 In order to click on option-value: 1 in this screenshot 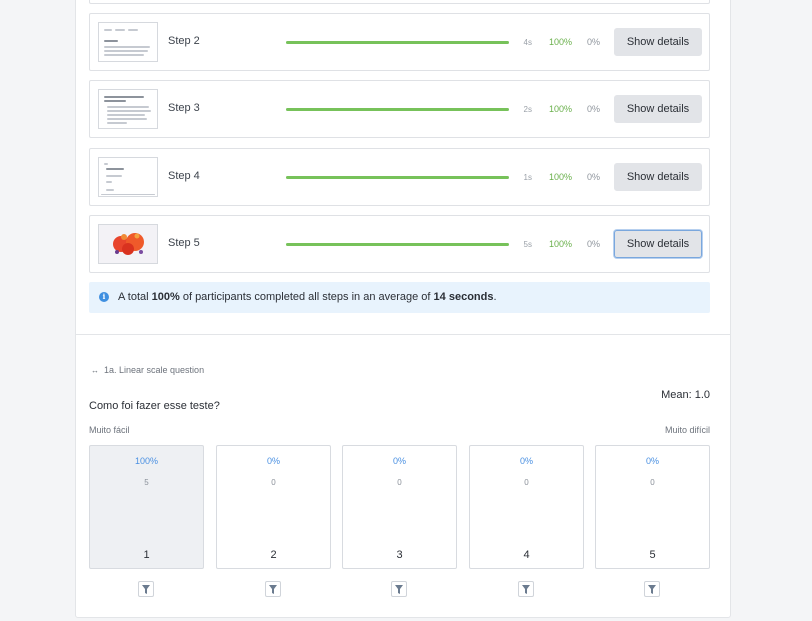, I will do `click(146, 555)`.